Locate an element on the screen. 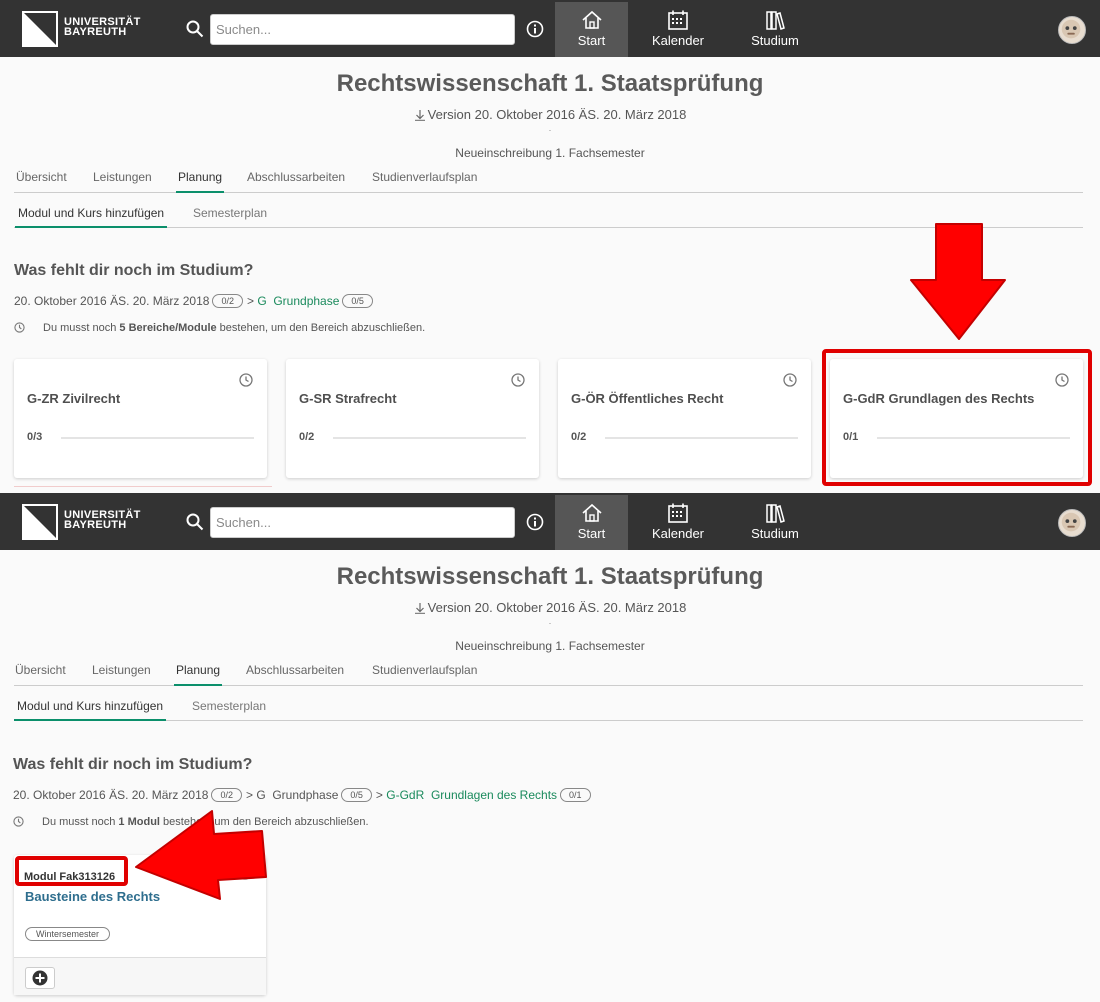 The width and height of the screenshot is (1100, 1002). area-card-zivilrecht: G-ZR Zivilrecht 0/3 is located at coordinates (140, 418).